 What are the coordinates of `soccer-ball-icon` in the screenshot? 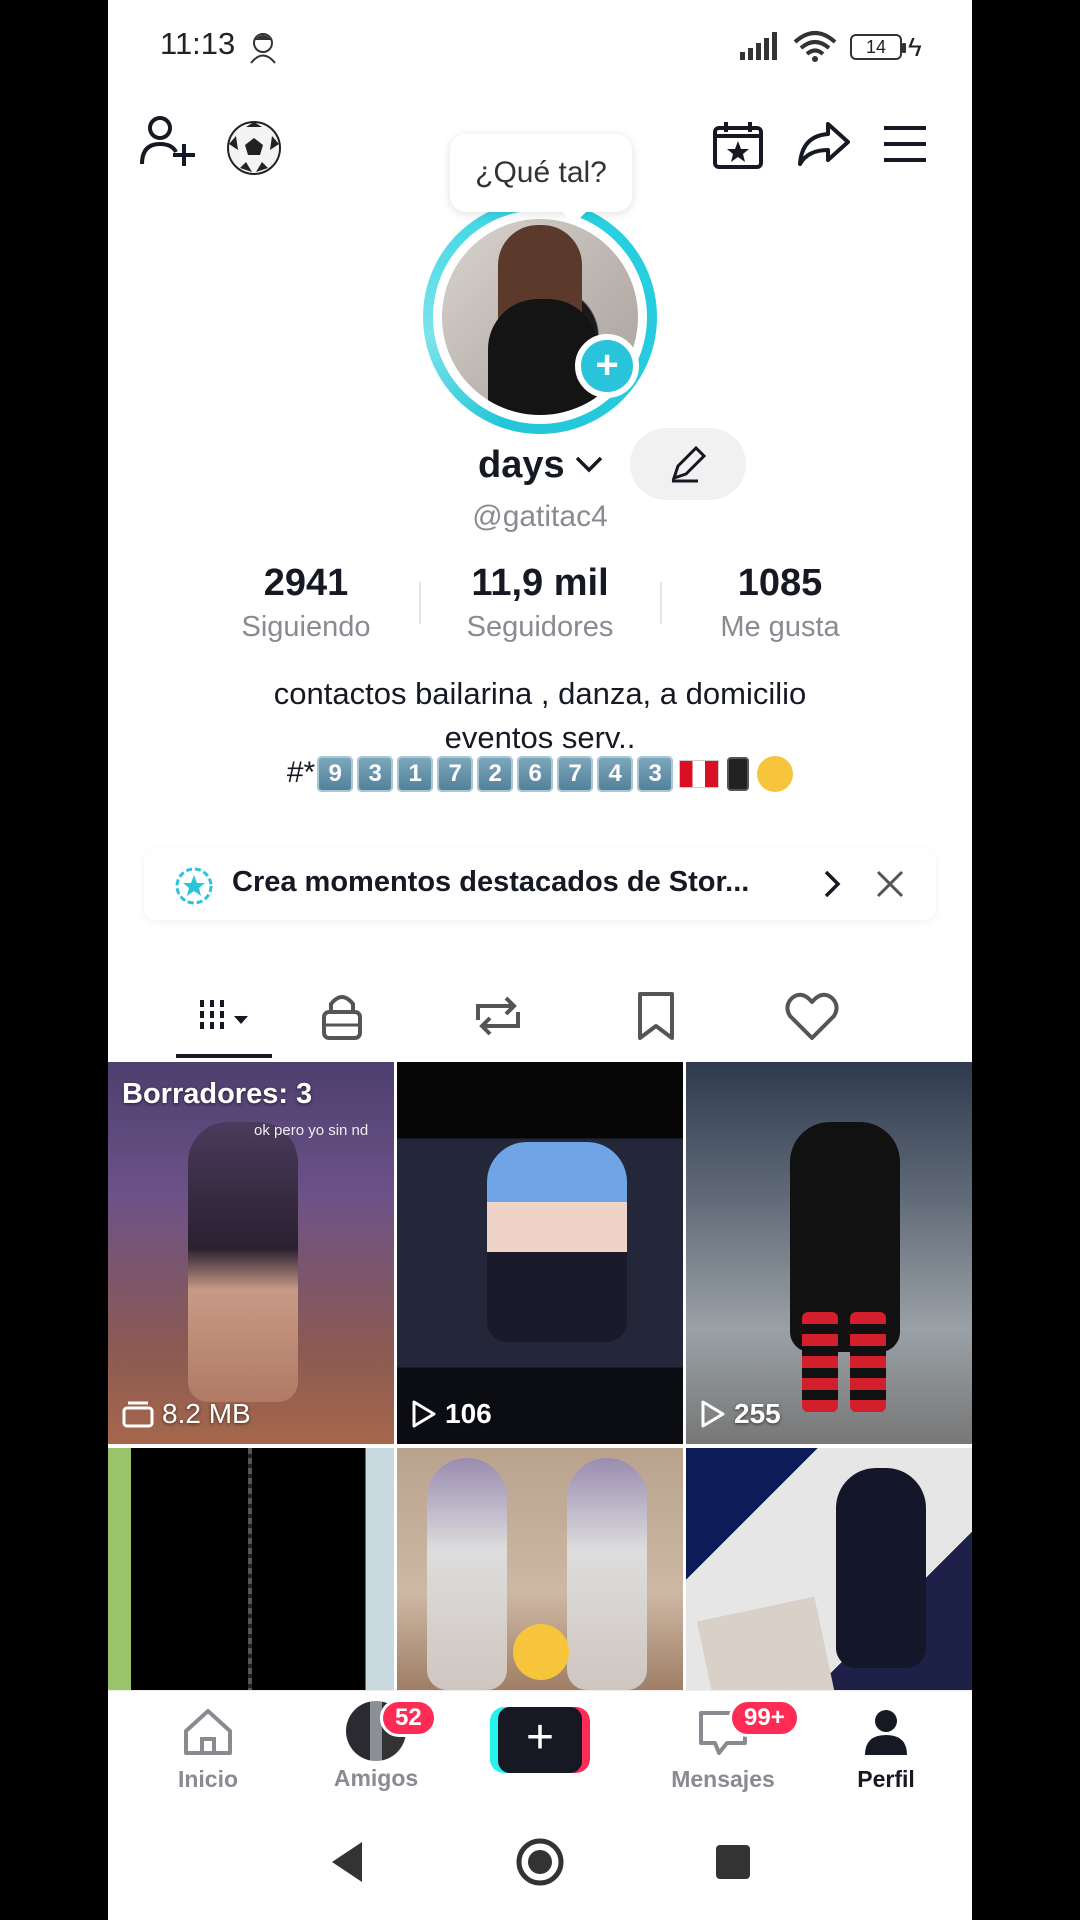 It's located at (254, 148).